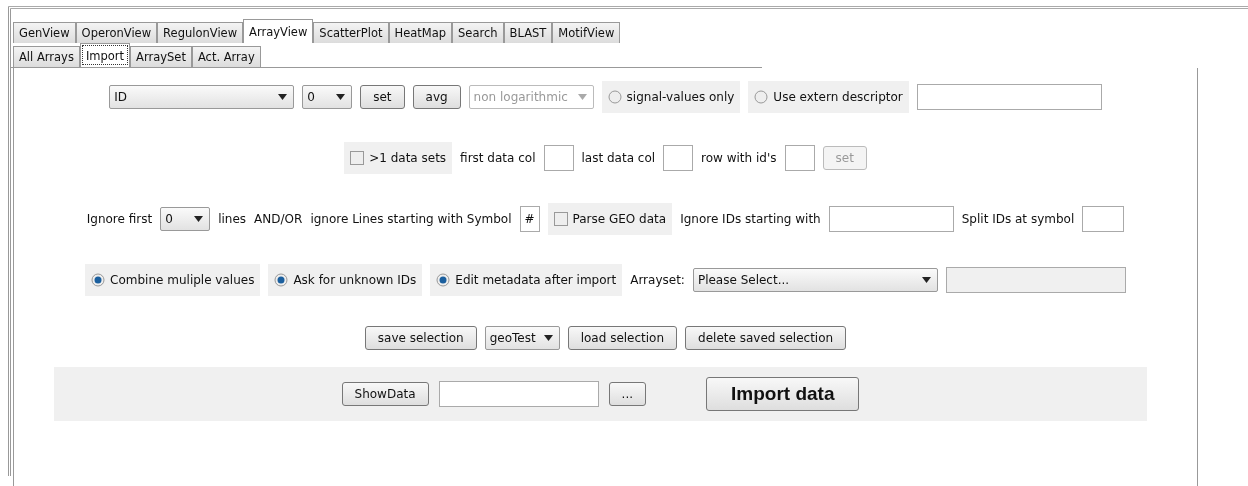 This screenshot has height=486, width=1248. I want to click on button: delete saved selection, so click(766, 338).